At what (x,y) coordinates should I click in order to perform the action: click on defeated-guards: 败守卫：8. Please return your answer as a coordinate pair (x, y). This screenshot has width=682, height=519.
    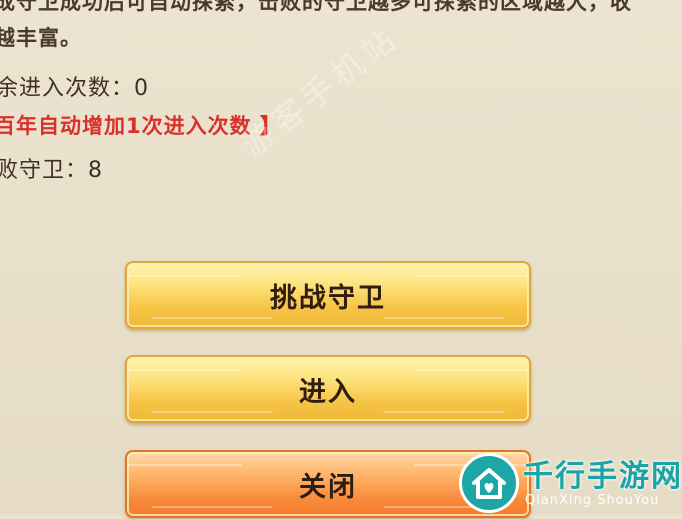
    Looking at the image, I should click on (51, 168).